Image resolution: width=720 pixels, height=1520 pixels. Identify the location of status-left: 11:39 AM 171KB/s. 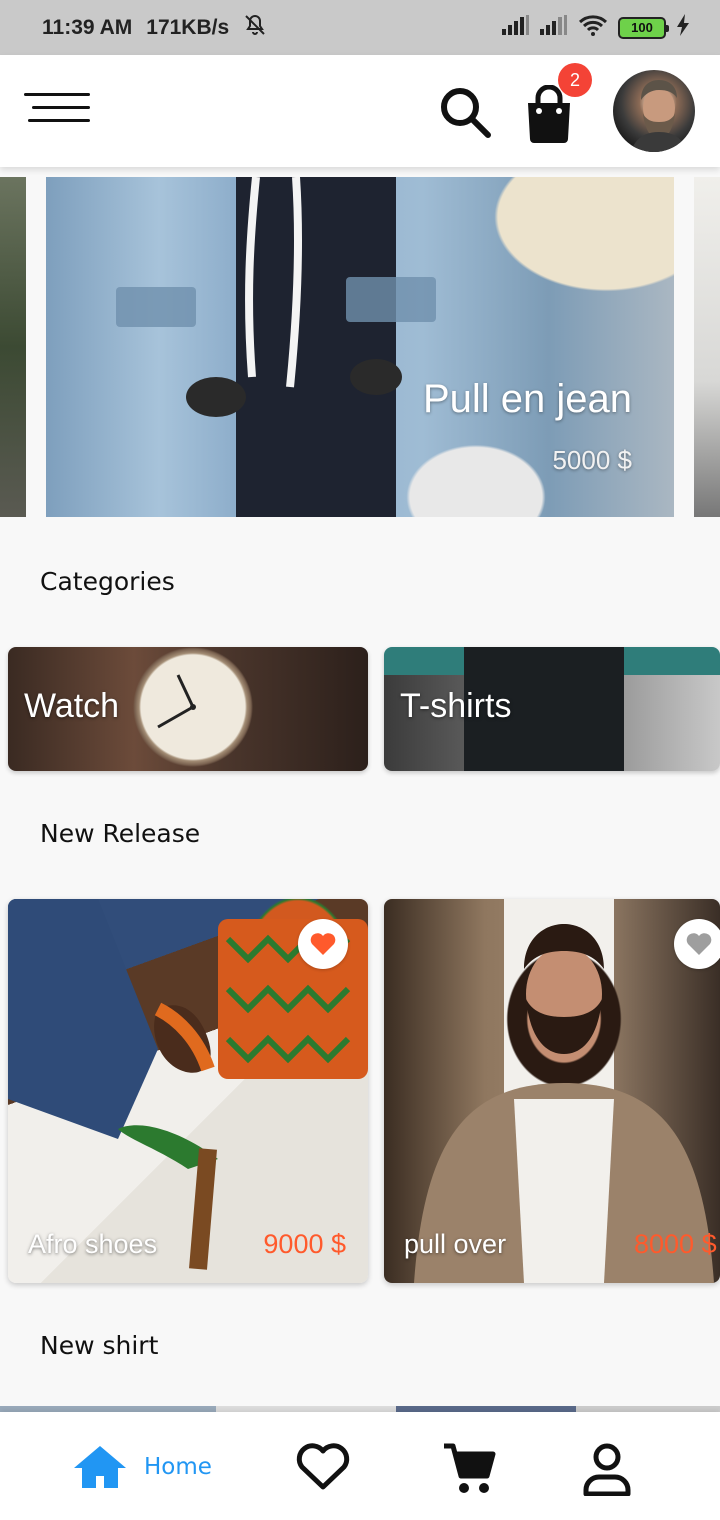
(154, 28).